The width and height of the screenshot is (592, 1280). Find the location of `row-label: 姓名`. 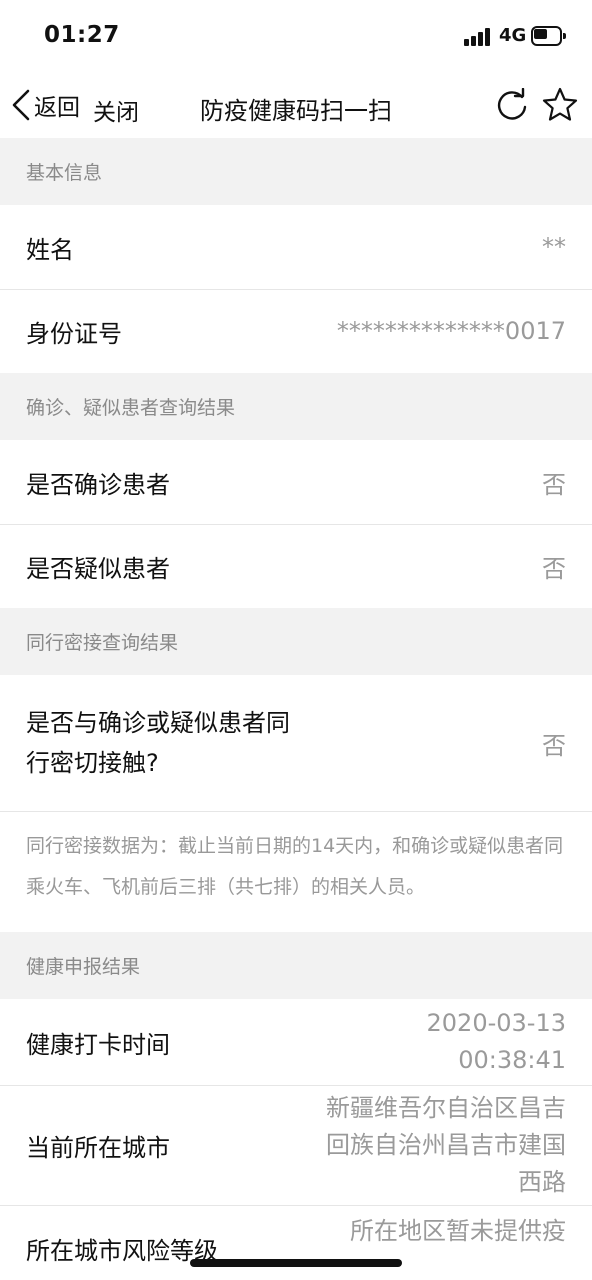

row-label: 姓名 is located at coordinates (50, 249).